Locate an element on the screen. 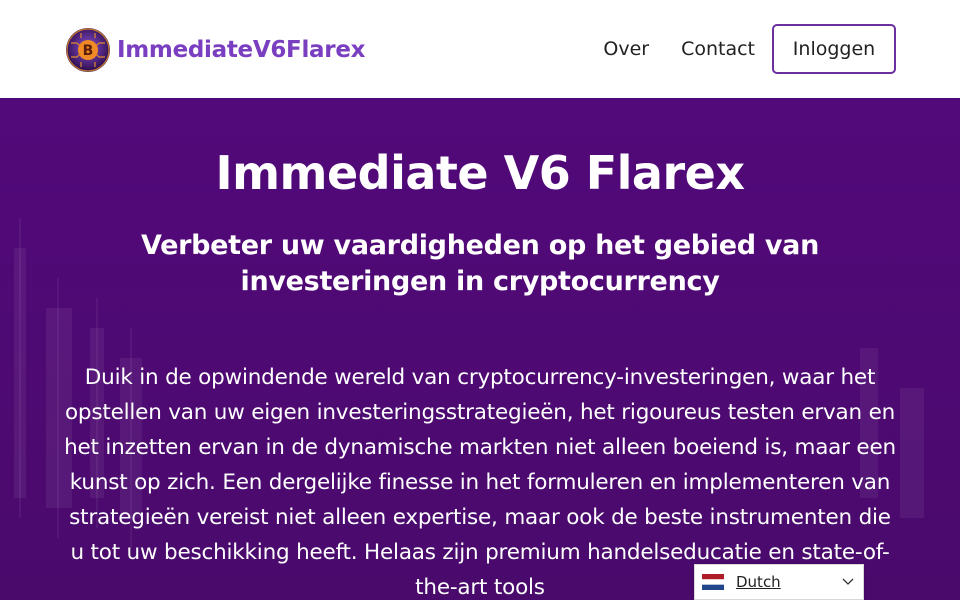 The width and height of the screenshot is (960, 600). svg-text: B is located at coordinates (88, 51).